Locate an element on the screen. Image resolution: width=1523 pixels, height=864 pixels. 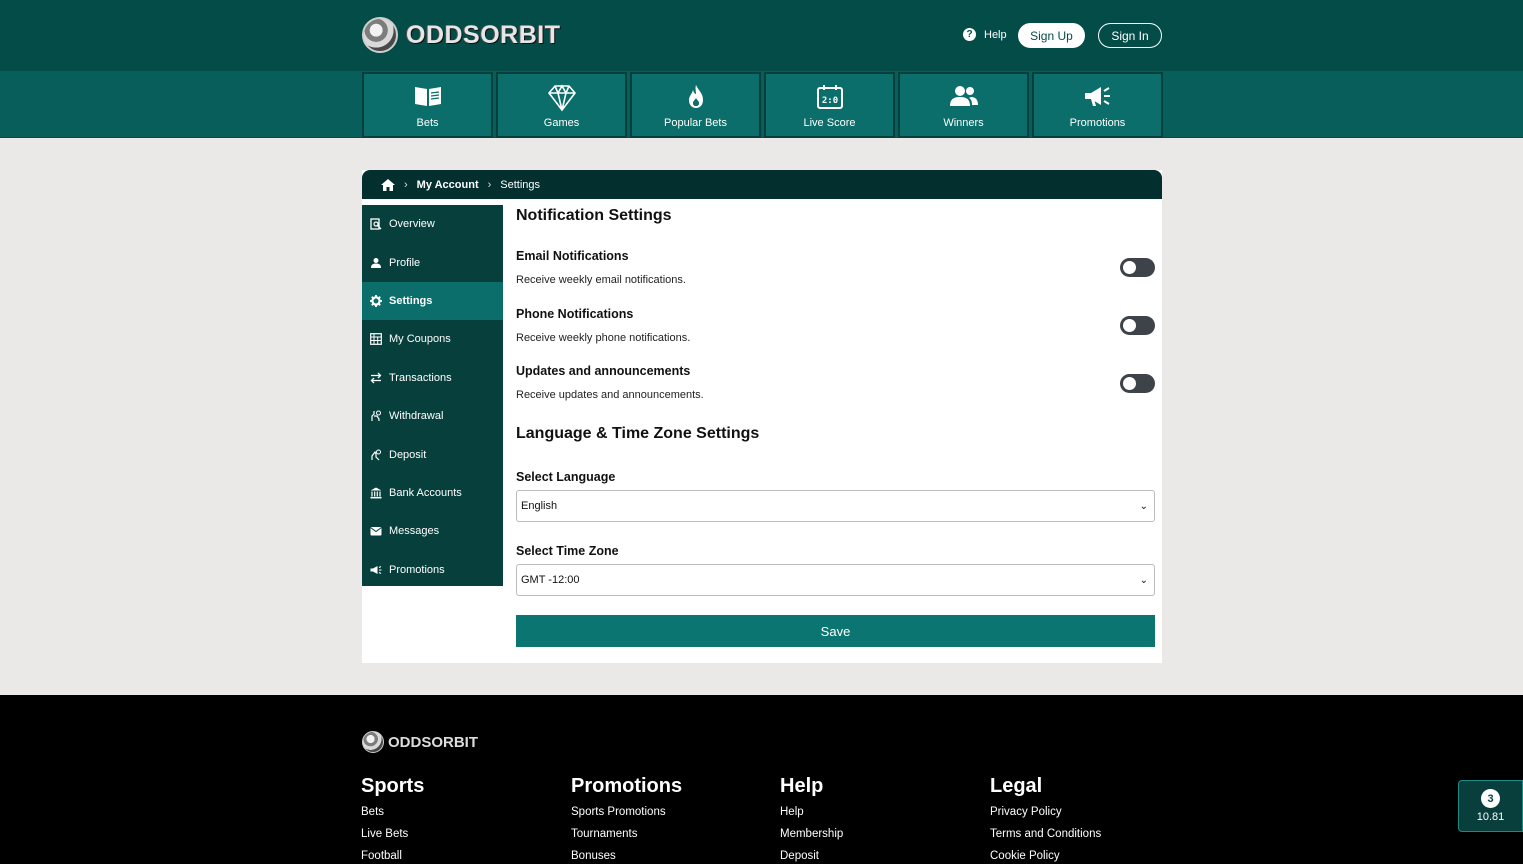
transfer-icon is located at coordinates (376, 378).